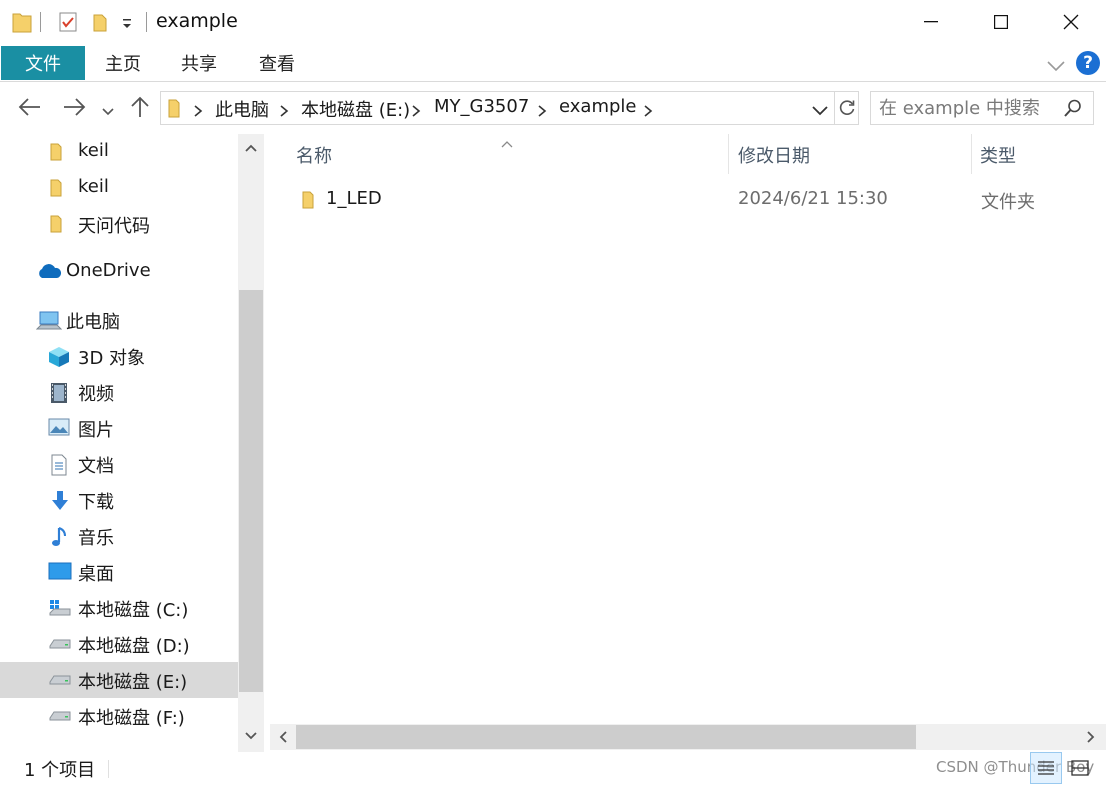 The image size is (1106, 786). Describe the element at coordinates (119, 536) in the screenshot. I see `nav-item-music: 音乐` at that location.